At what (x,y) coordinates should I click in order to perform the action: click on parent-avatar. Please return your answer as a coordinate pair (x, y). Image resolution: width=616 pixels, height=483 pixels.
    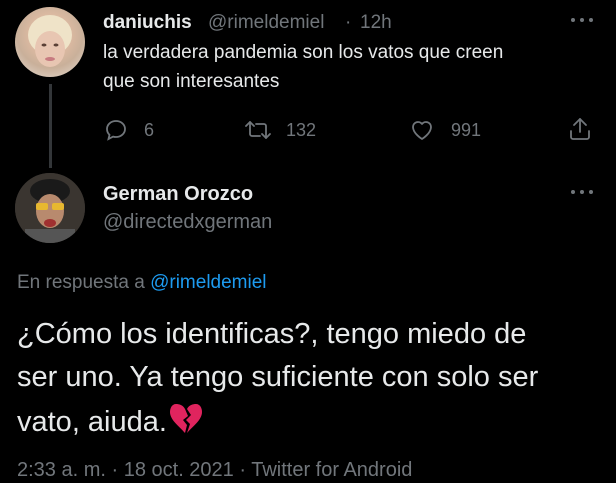
    Looking at the image, I should click on (50, 42).